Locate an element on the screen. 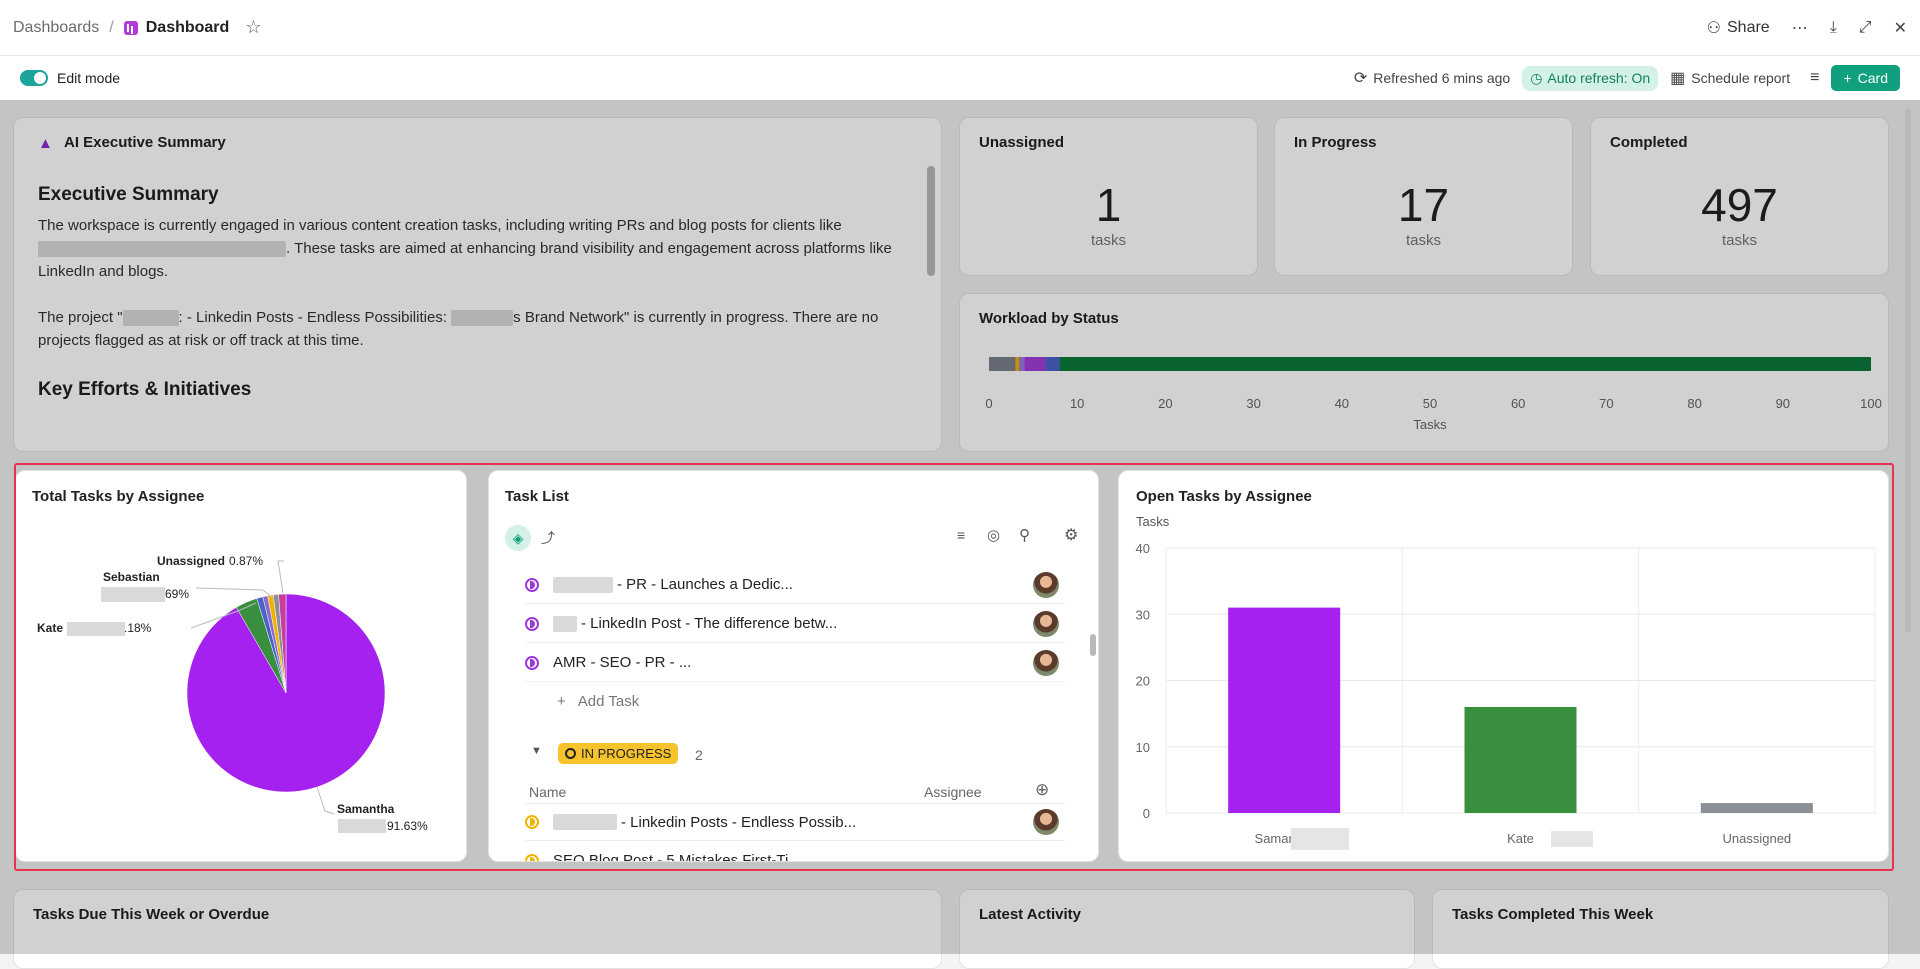 The width and height of the screenshot is (1920, 969). add-task-label: Add Task is located at coordinates (608, 701).